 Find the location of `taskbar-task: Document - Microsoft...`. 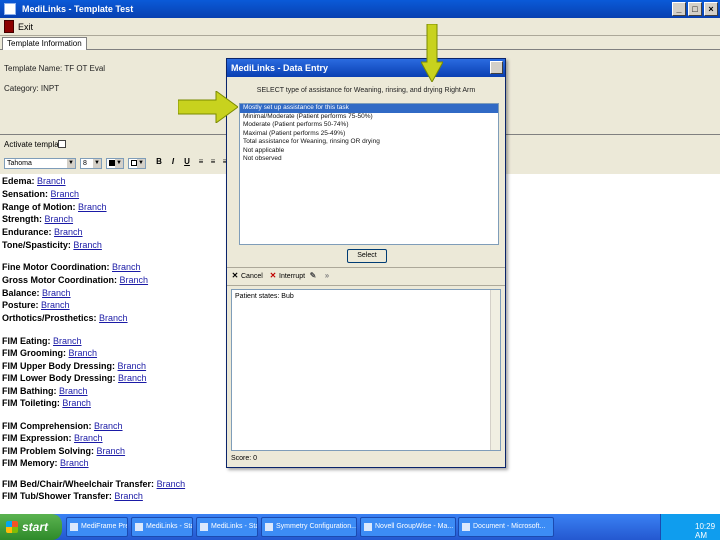

taskbar-task: Document - Microsoft... is located at coordinates (506, 527).